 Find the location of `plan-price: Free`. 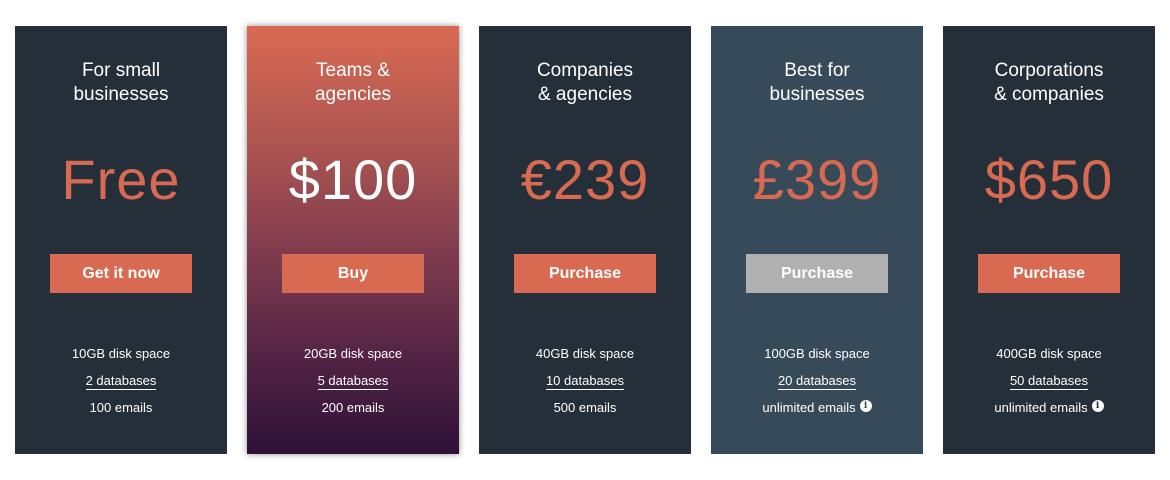

plan-price: Free is located at coordinates (121, 179).